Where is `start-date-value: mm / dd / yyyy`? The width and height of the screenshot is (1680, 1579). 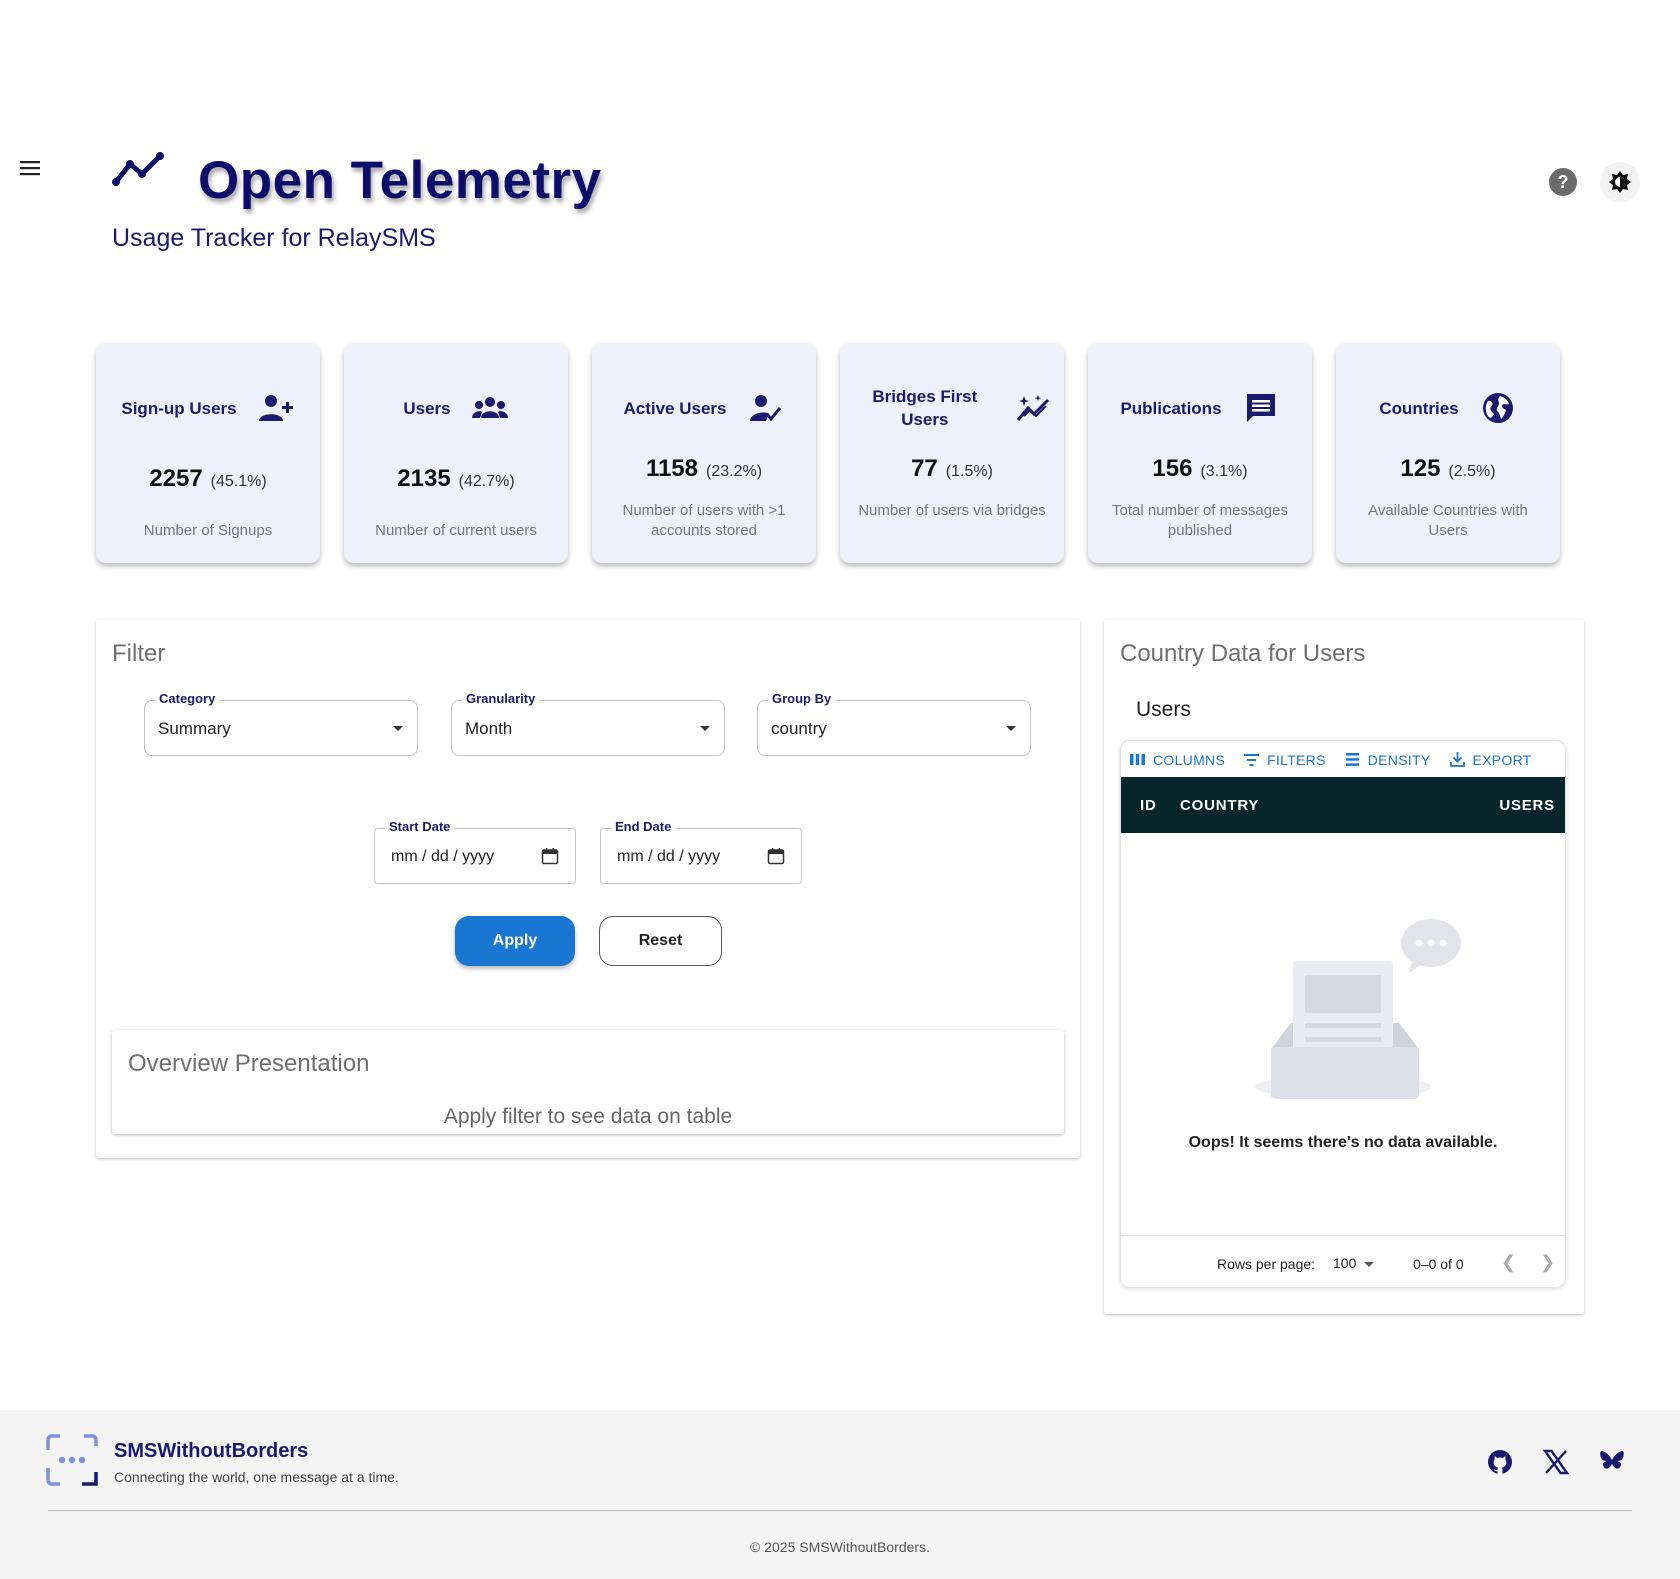 start-date-value: mm / dd / yyyy is located at coordinates (443, 856).